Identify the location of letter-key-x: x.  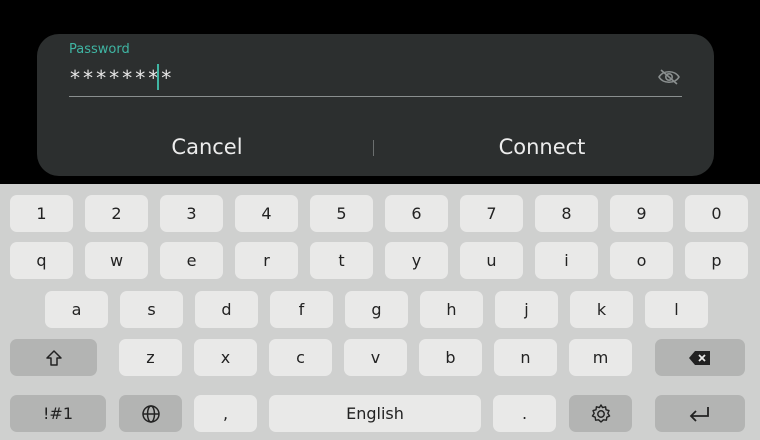
(225, 357).